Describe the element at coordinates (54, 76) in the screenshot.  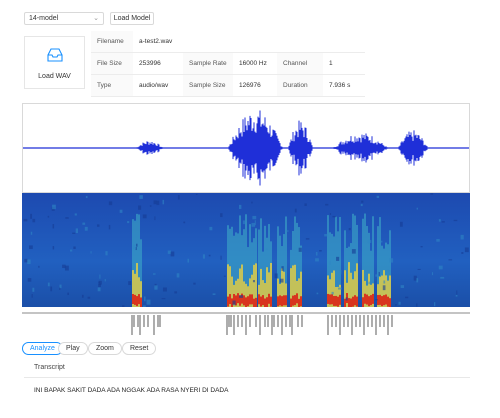
I see `load-wav-label: Load WAV` at that location.